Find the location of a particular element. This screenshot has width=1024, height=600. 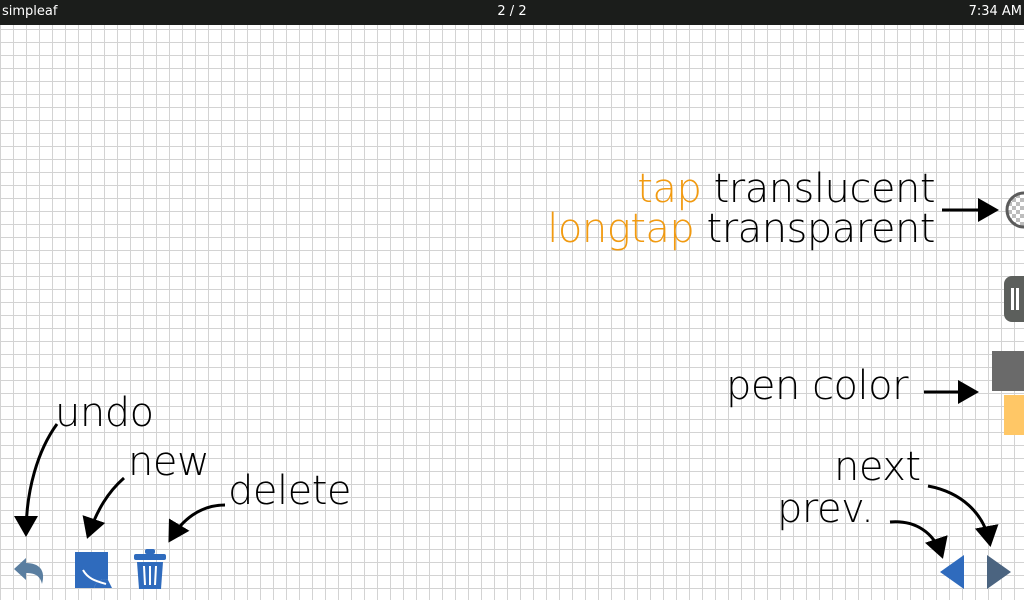

page-indicator: 2 / 2 is located at coordinates (512, 11).